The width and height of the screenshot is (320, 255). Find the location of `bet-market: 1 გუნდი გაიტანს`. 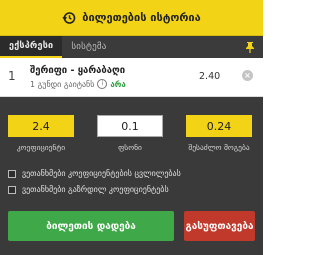

bet-market: 1 გუნდი გაიტანს is located at coordinates (62, 84).